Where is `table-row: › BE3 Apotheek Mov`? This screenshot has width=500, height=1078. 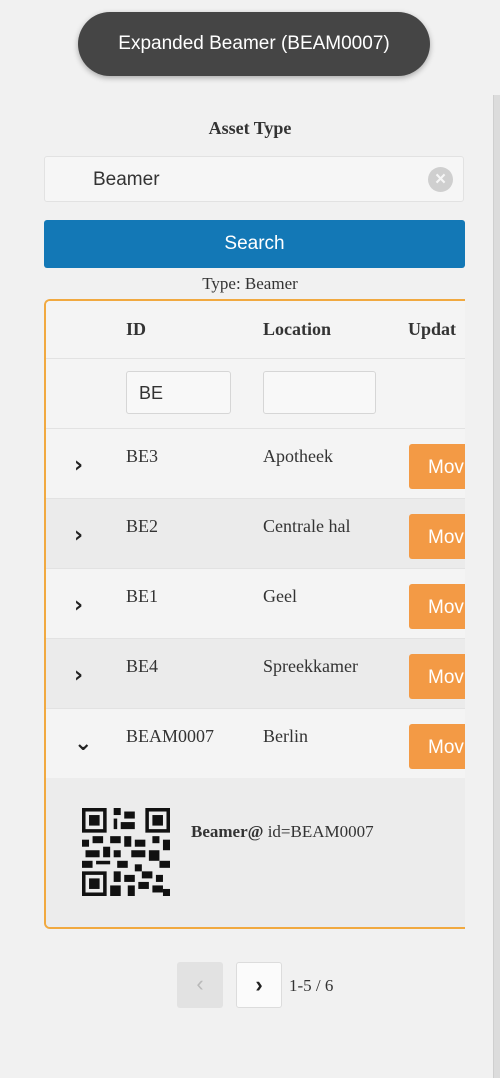 table-row: › BE3 Apotheek Mov is located at coordinates (260, 464).